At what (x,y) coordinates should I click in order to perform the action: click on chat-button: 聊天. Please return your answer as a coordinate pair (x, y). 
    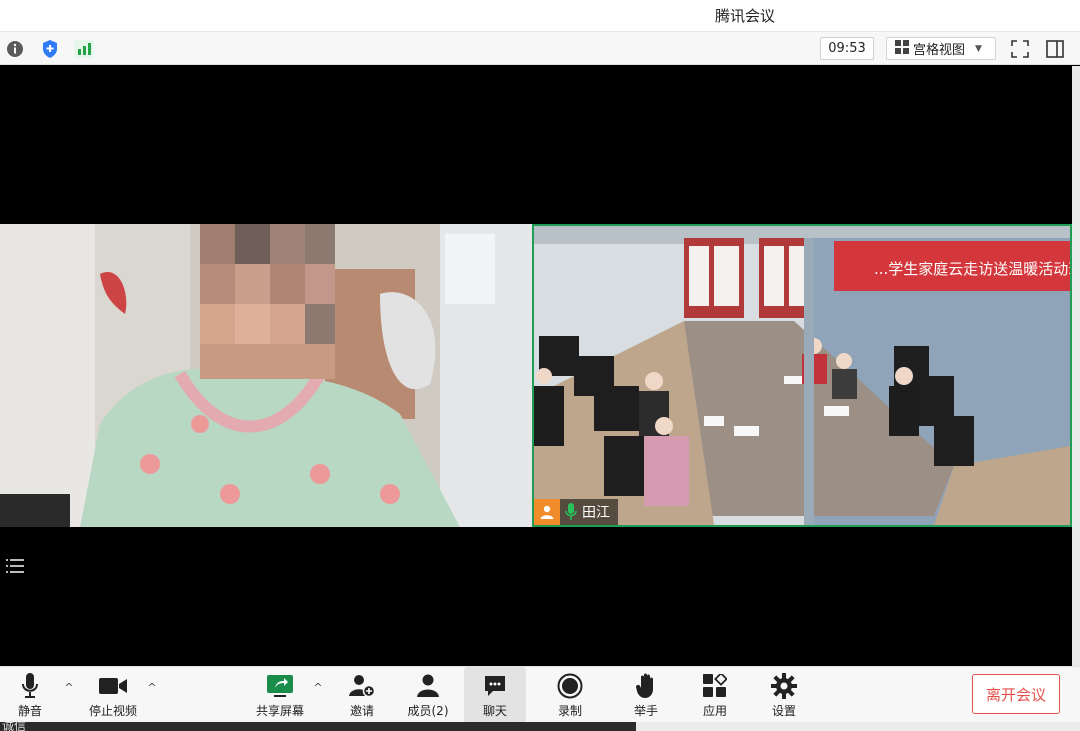
    Looking at the image, I should click on (495, 695).